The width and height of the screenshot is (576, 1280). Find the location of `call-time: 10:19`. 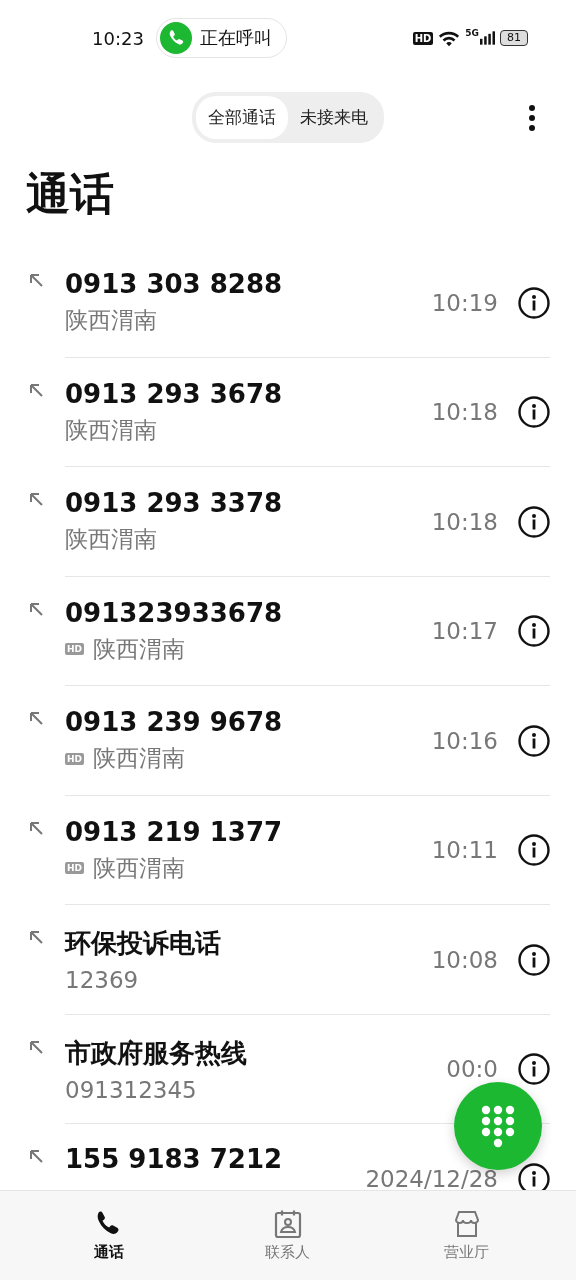

call-time: 10:19 is located at coordinates (464, 302).